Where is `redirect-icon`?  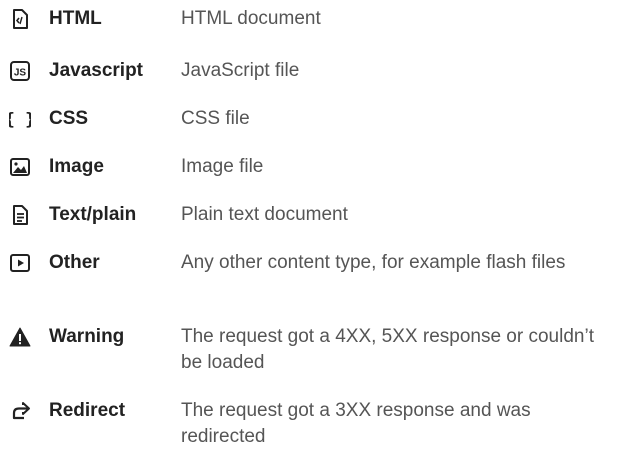 redirect-icon is located at coordinates (20, 411).